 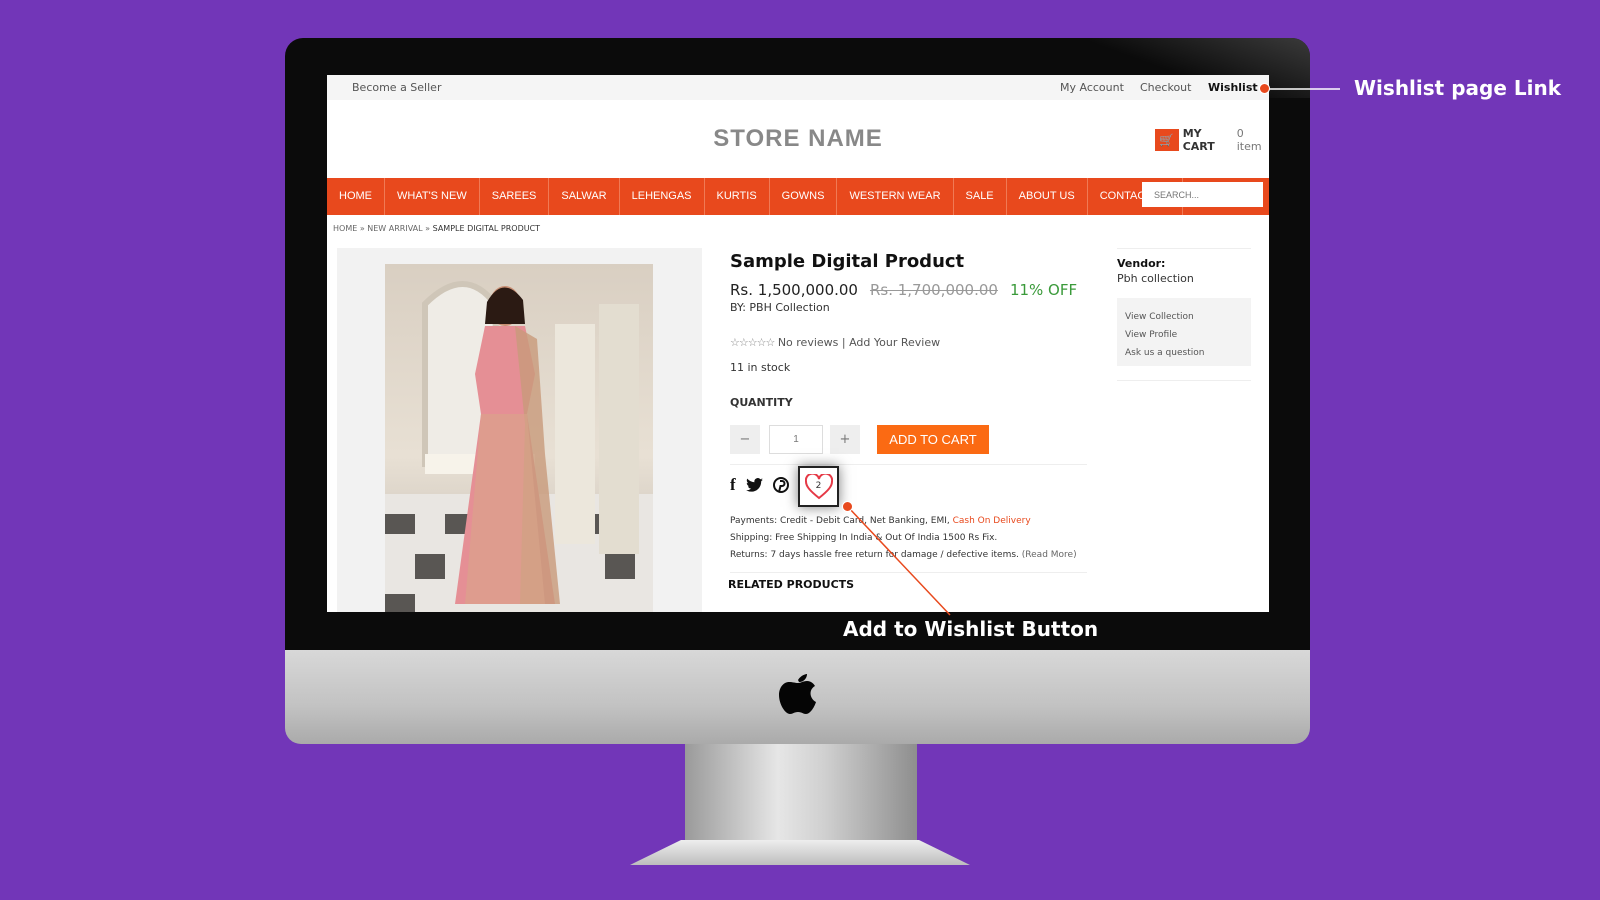 What do you see at coordinates (971, 629) in the screenshot?
I see `wishlist-button-annotation: Add to Wishlist Button` at bounding box center [971, 629].